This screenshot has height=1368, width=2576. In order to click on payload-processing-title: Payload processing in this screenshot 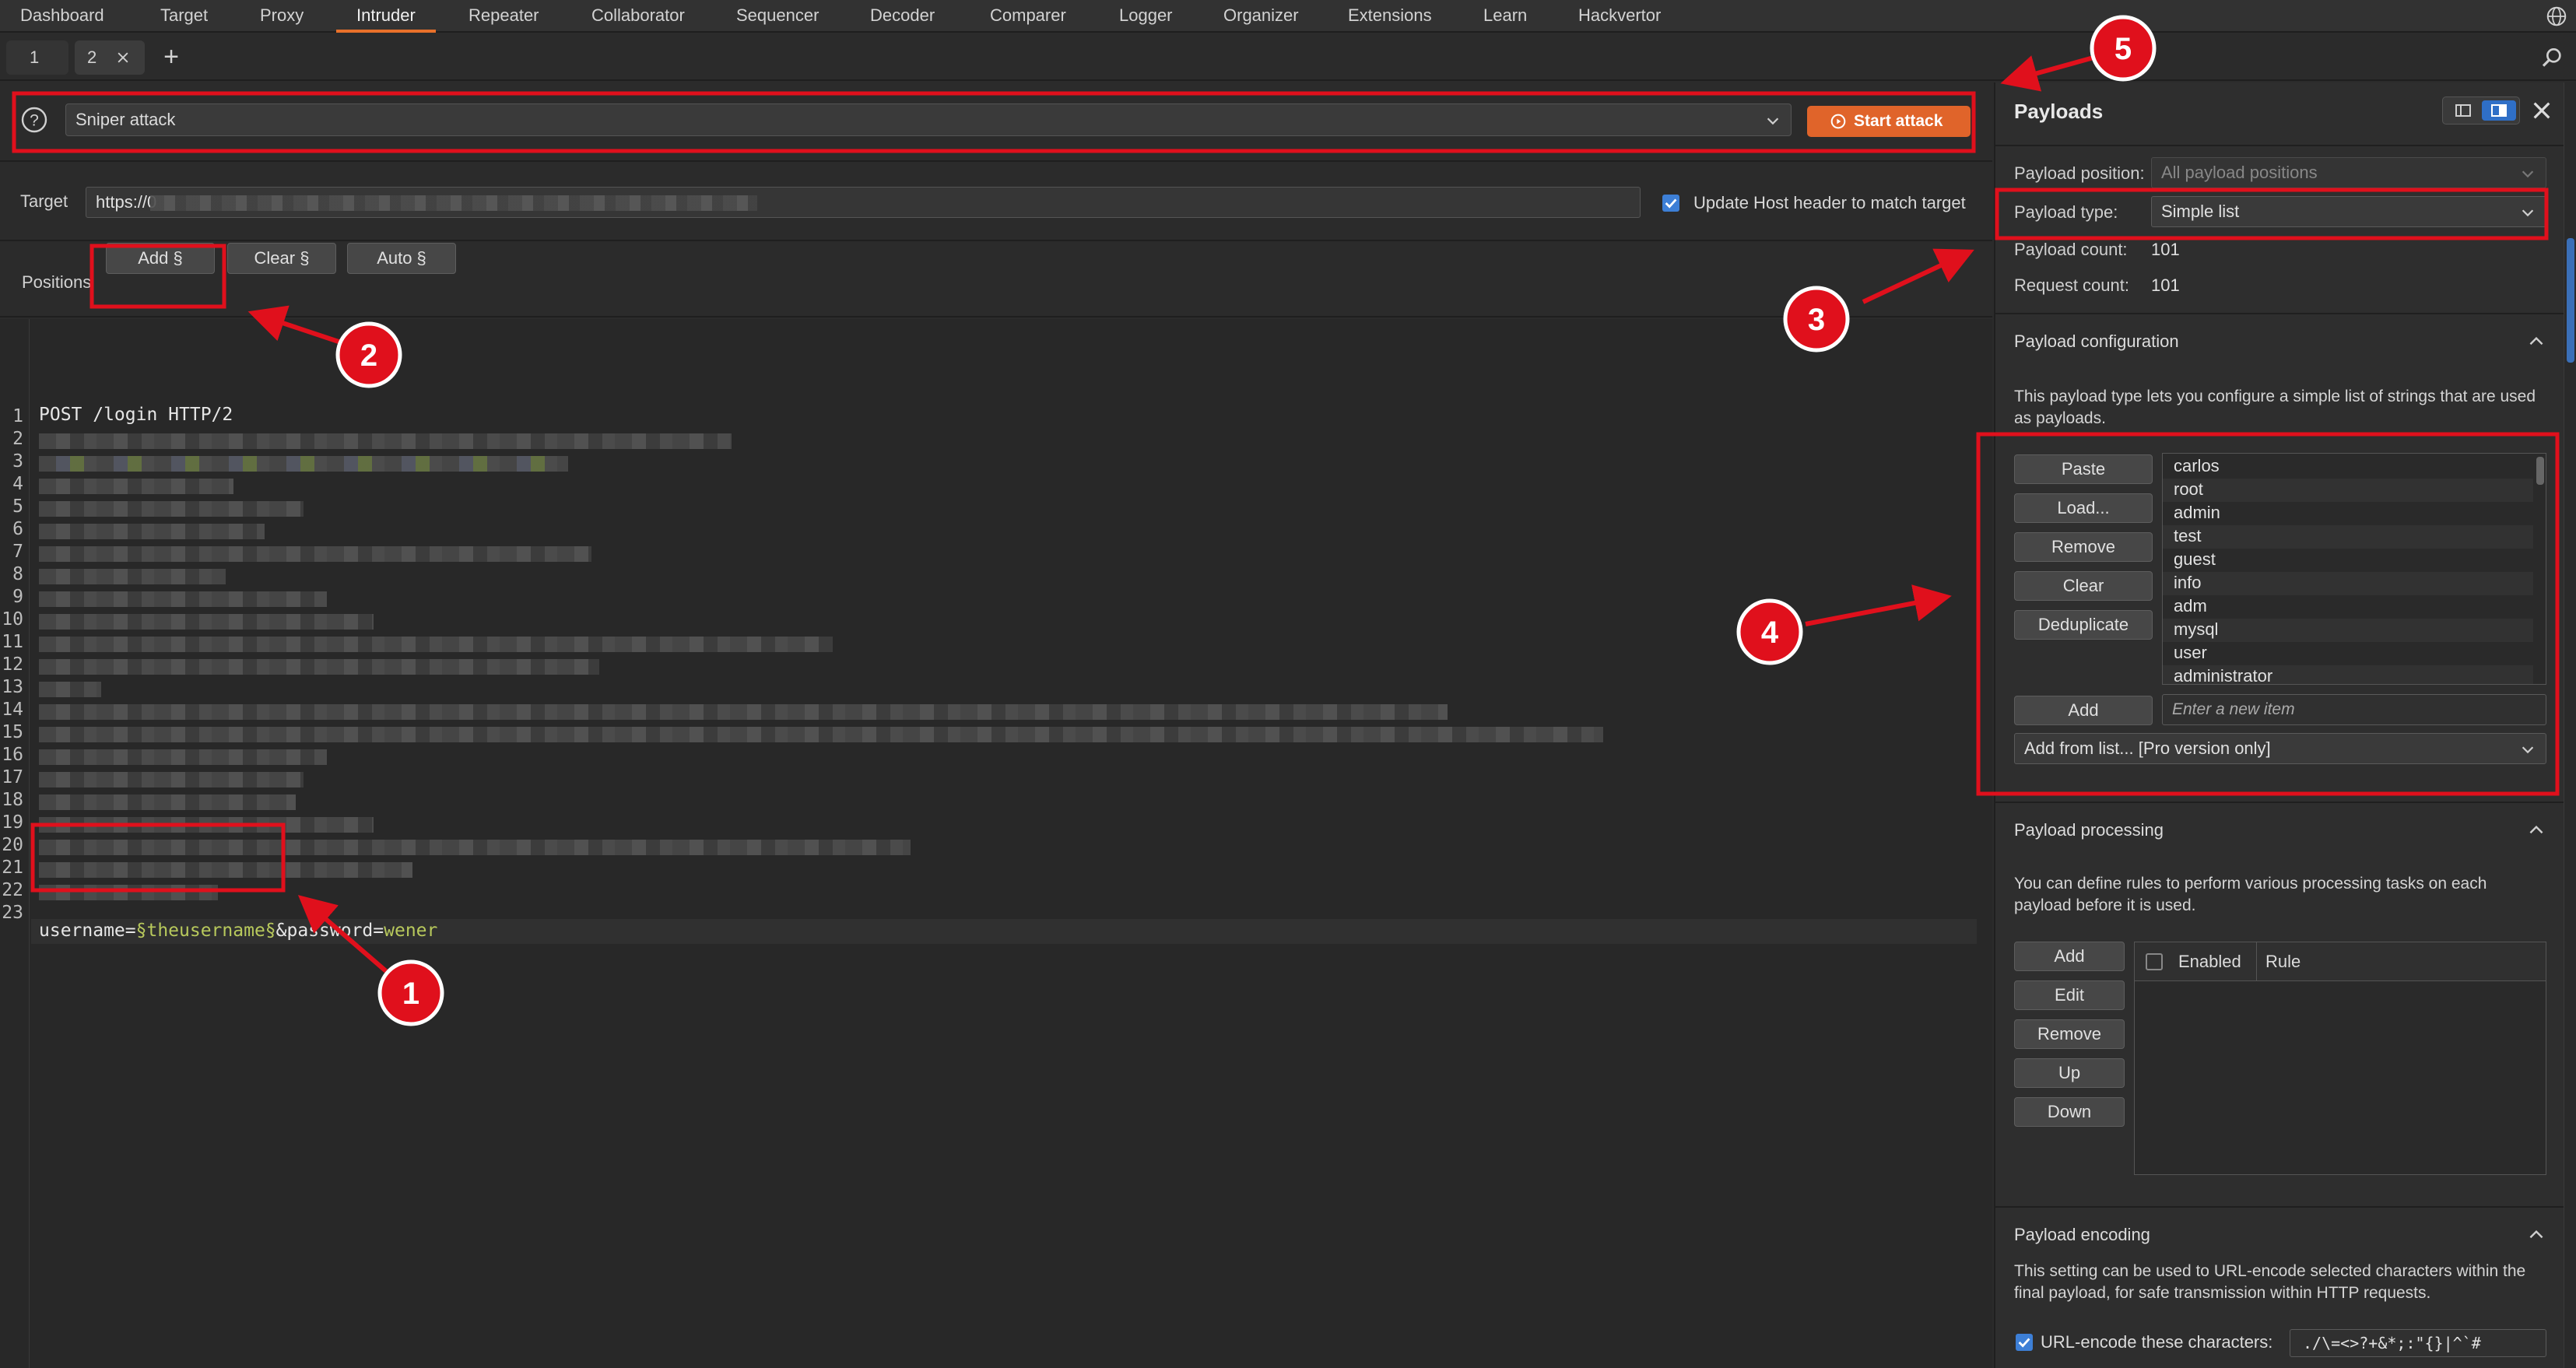, I will do `click(2089, 830)`.